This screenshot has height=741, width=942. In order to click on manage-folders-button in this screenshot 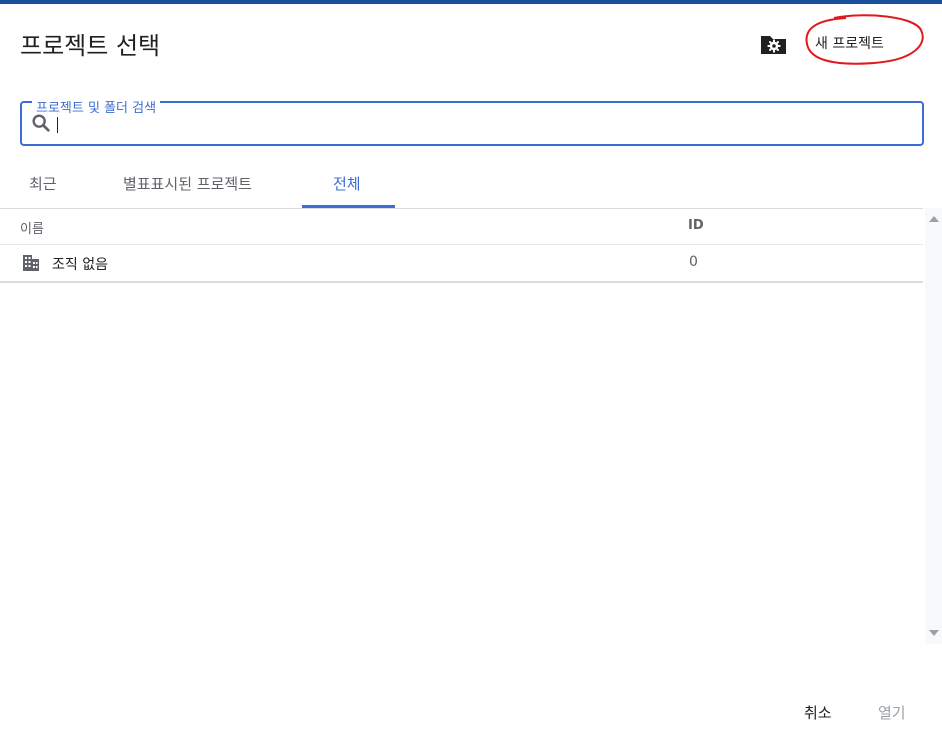, I will do `click(774, 44)`.